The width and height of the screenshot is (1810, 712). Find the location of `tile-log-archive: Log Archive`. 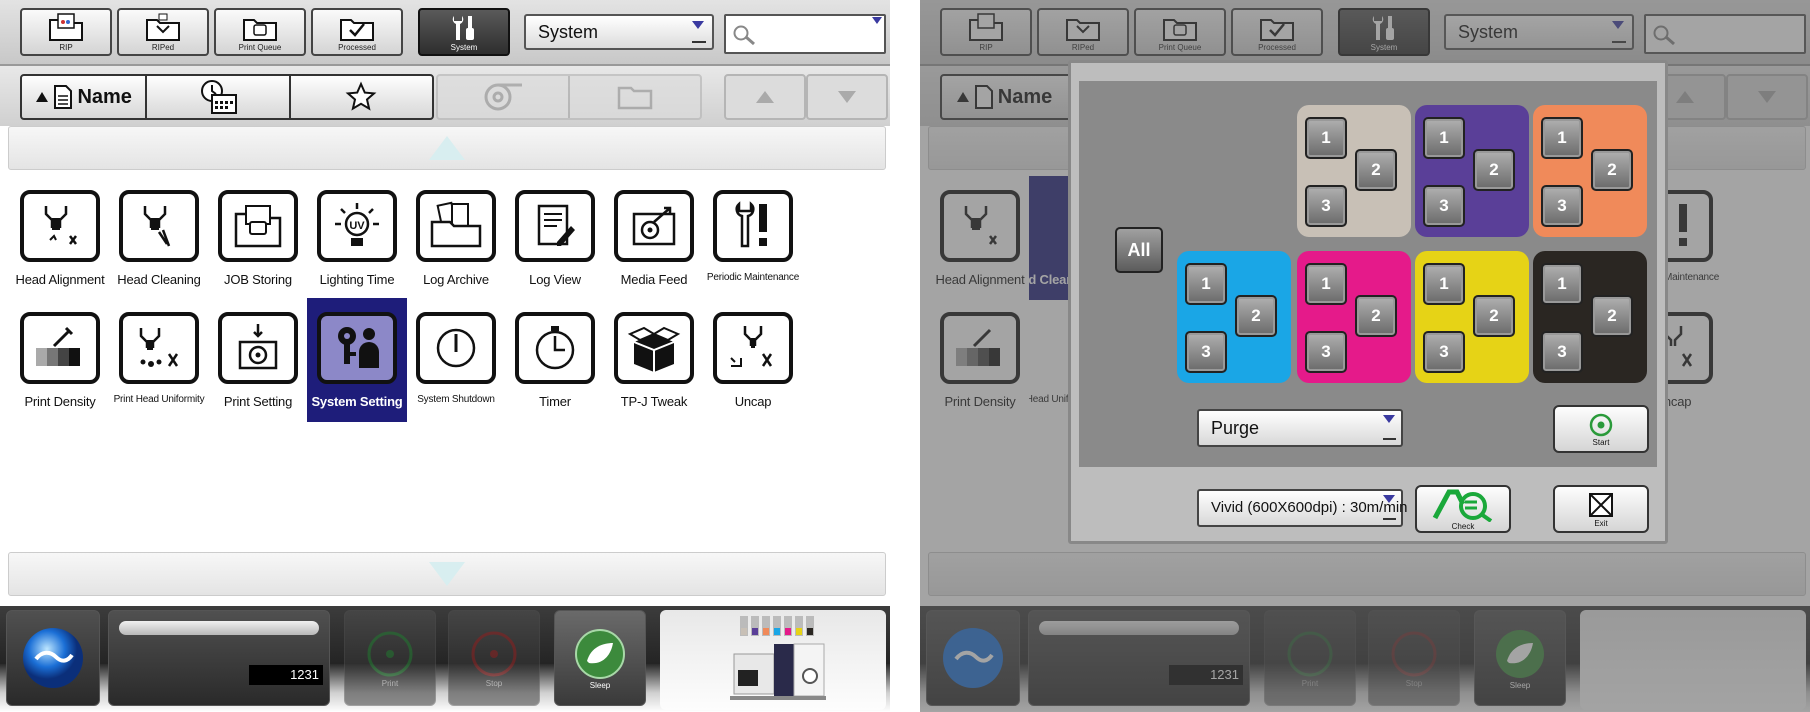

tile-log-archive: Log Archive is located at coordinates (456, 242).